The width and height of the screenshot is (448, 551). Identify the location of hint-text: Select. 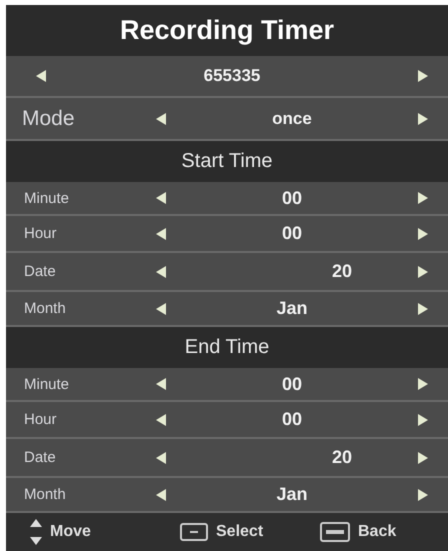
(240, 532).